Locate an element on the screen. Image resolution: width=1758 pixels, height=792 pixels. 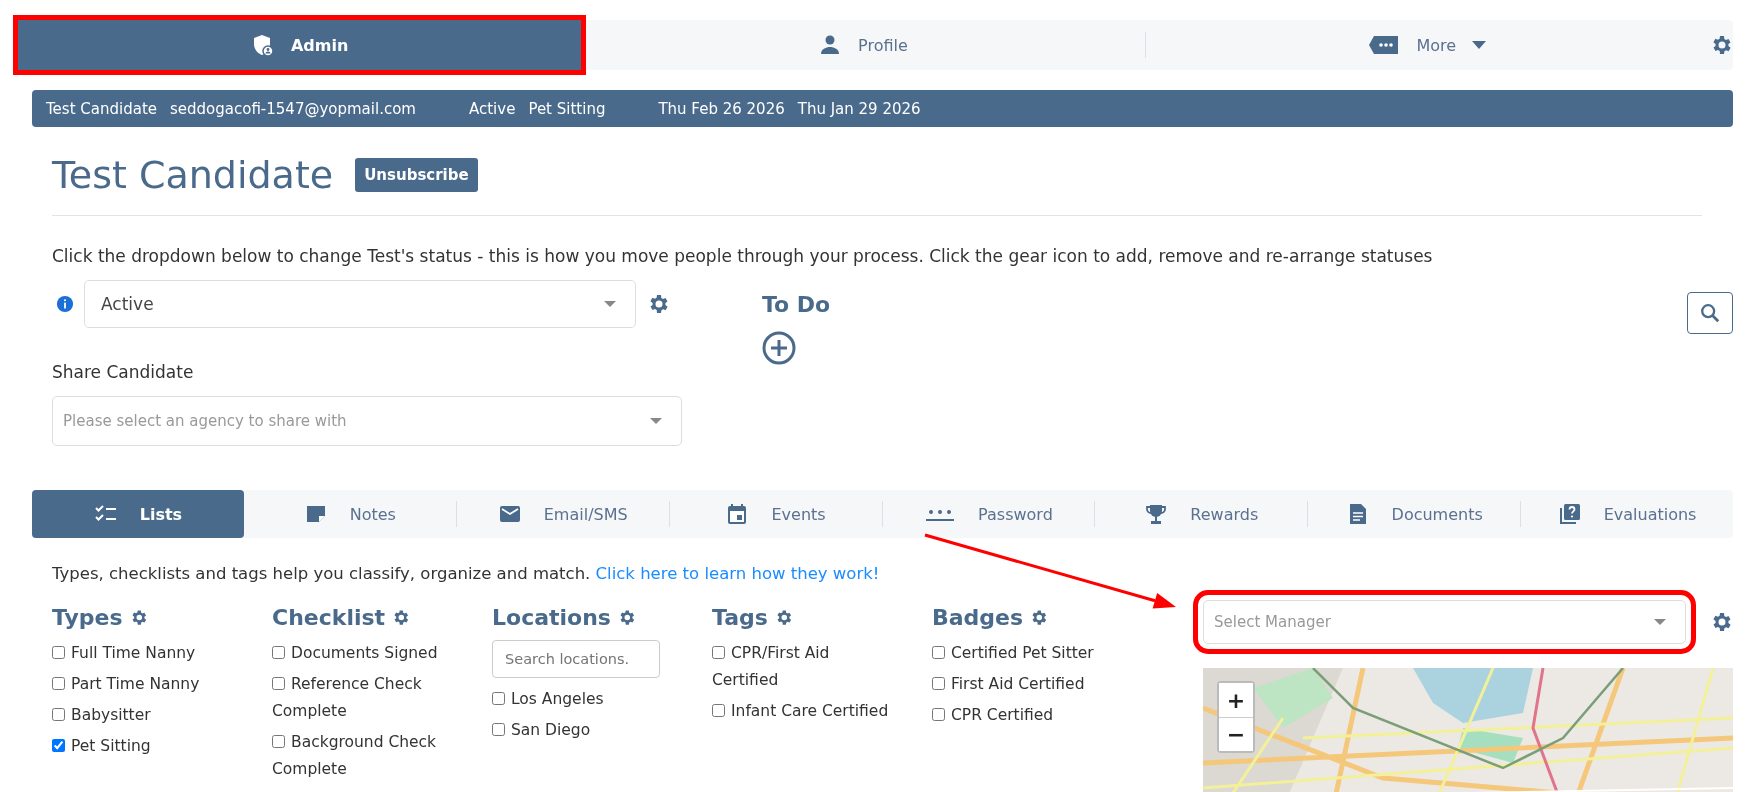
section-title: To Do is located at coordinates (796, 304).